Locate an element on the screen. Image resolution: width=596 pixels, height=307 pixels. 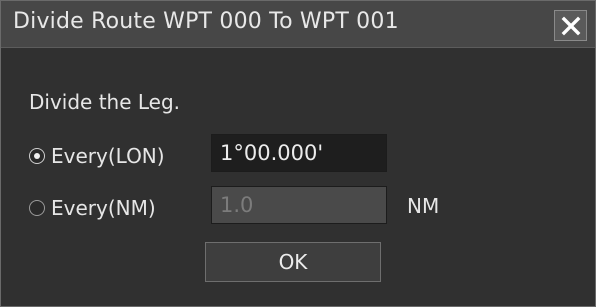
ok-button: OK is located at coordinates (293, 262).